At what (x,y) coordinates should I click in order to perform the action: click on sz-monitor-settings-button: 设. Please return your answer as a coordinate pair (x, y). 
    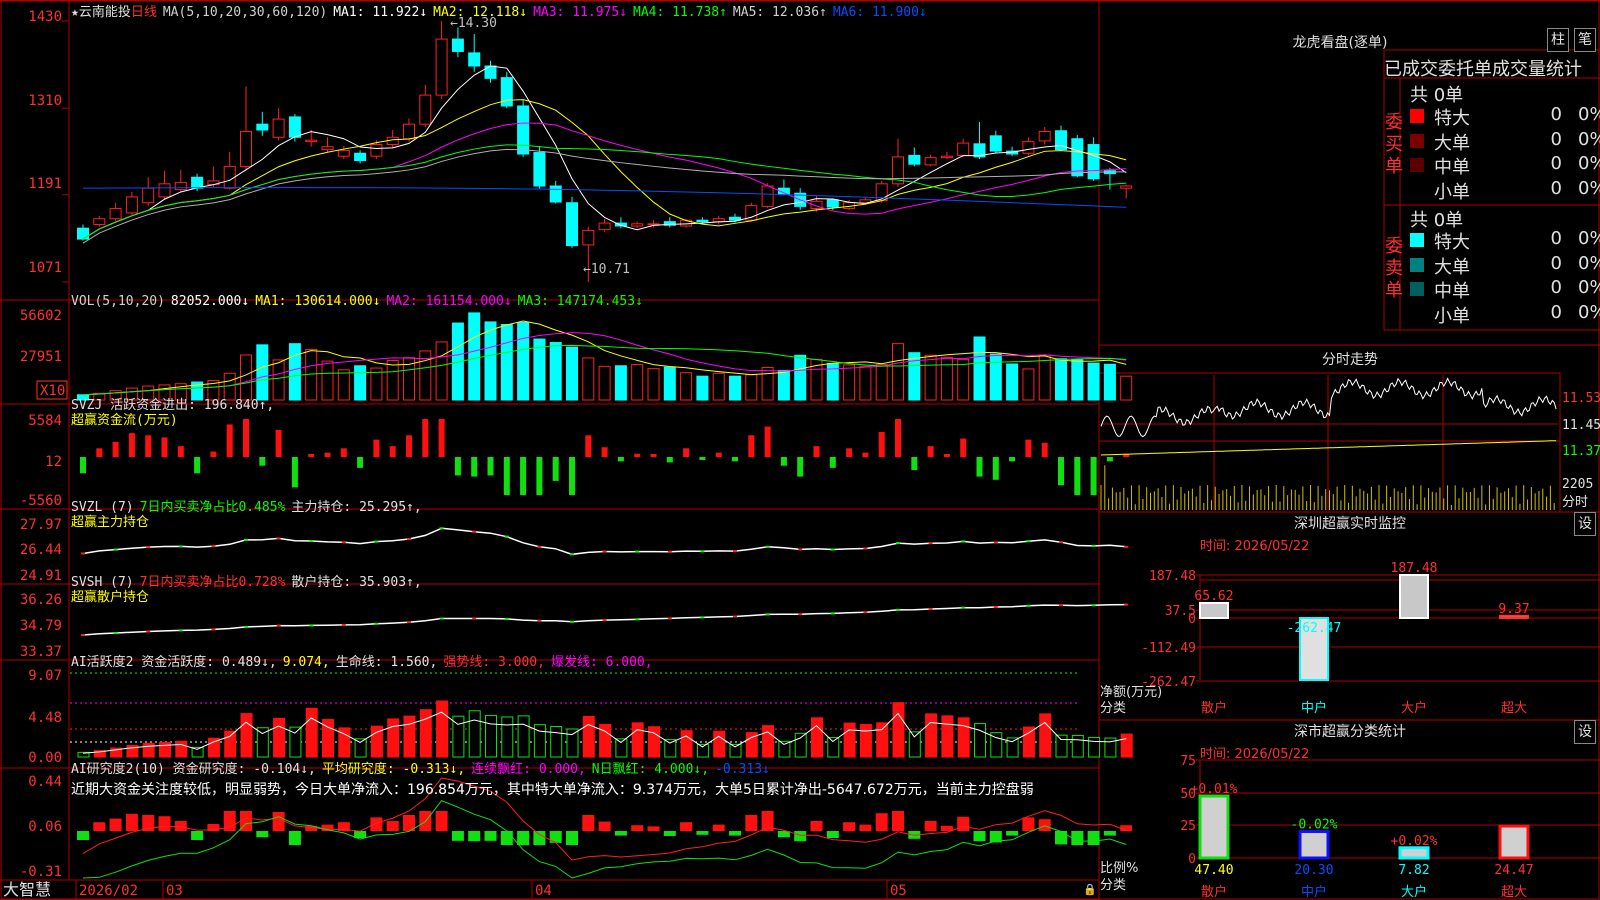
    Looking at the image, I should click on (1585, 524).